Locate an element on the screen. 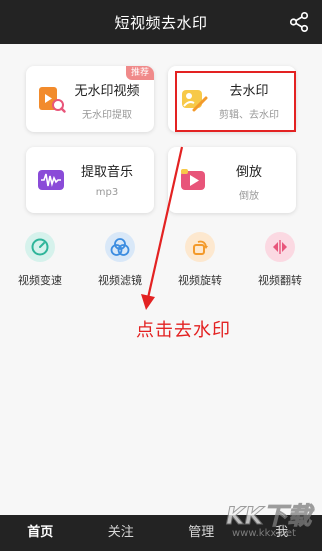 This screenshot has width=322, height=551. tab-follow: 关注 is located at coordinates (121, 533).